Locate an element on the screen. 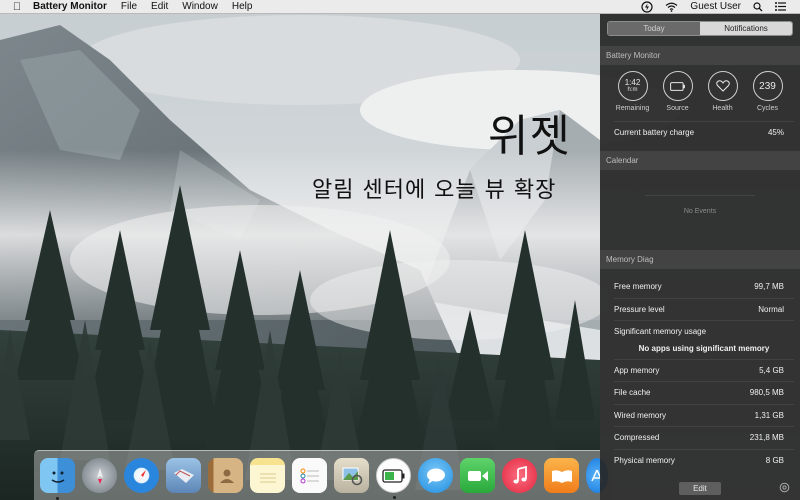  physical-memory-row: Physical memory 8 GB is located at coordinates (704, 460).